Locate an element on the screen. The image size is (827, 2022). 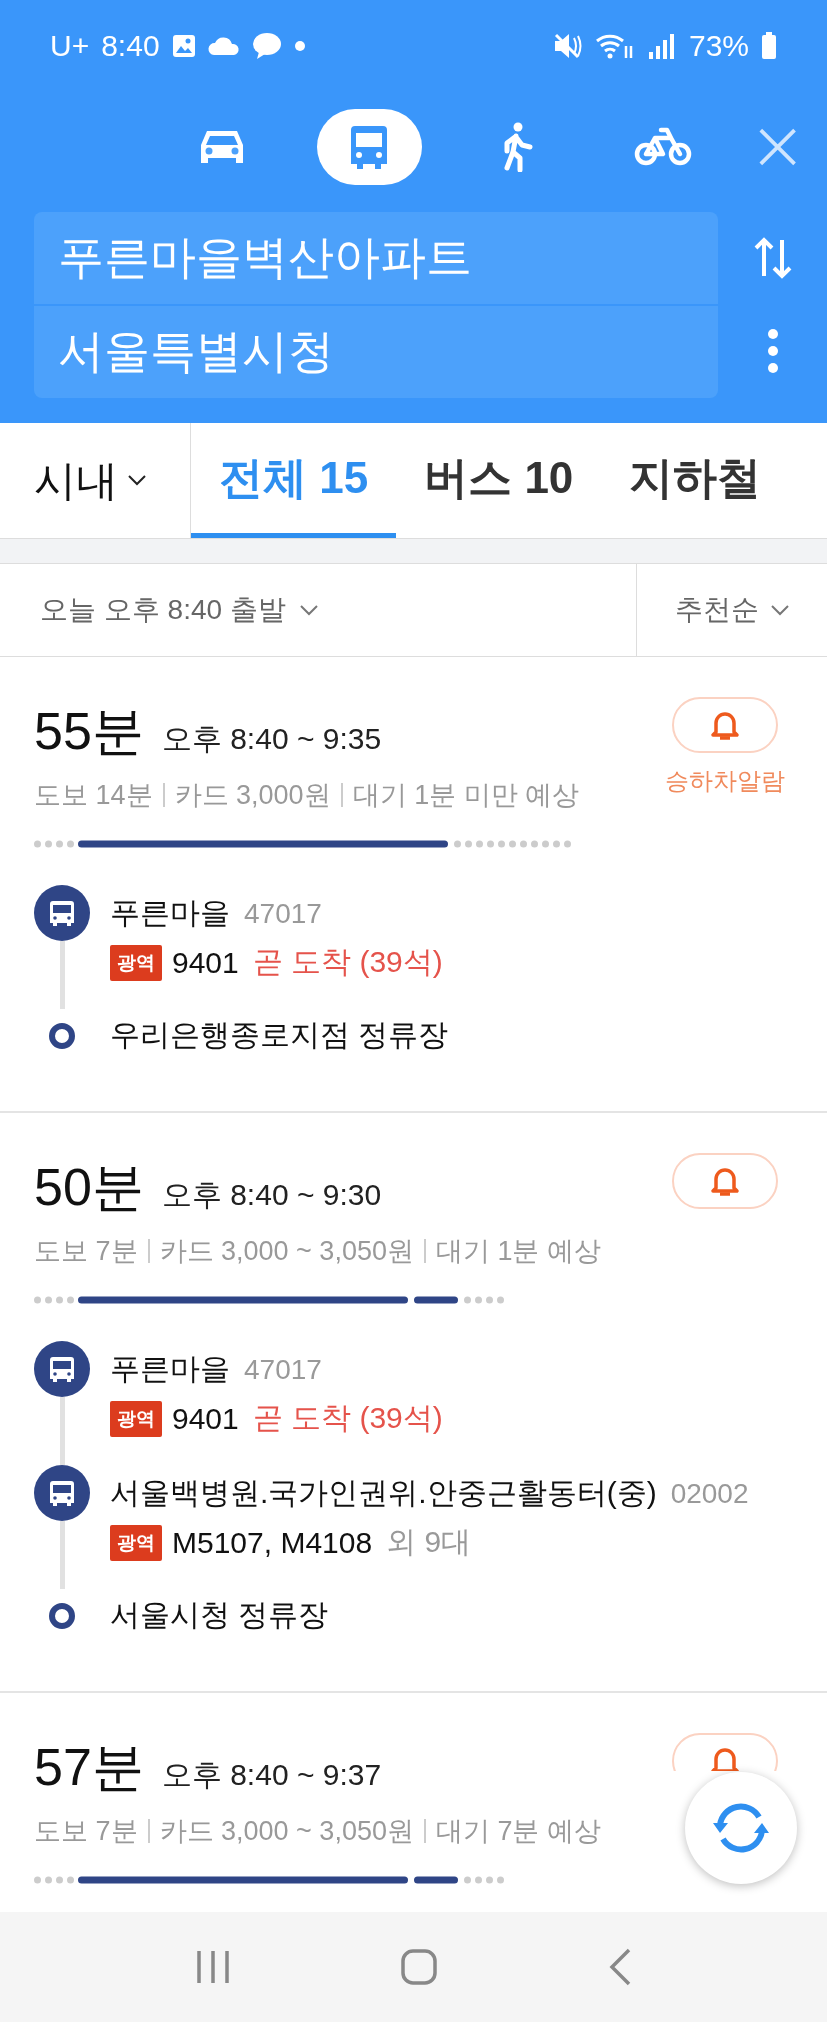
departure-dropdown: 오늘 오후 8:40 출발 is located at coordinates (318, 610).